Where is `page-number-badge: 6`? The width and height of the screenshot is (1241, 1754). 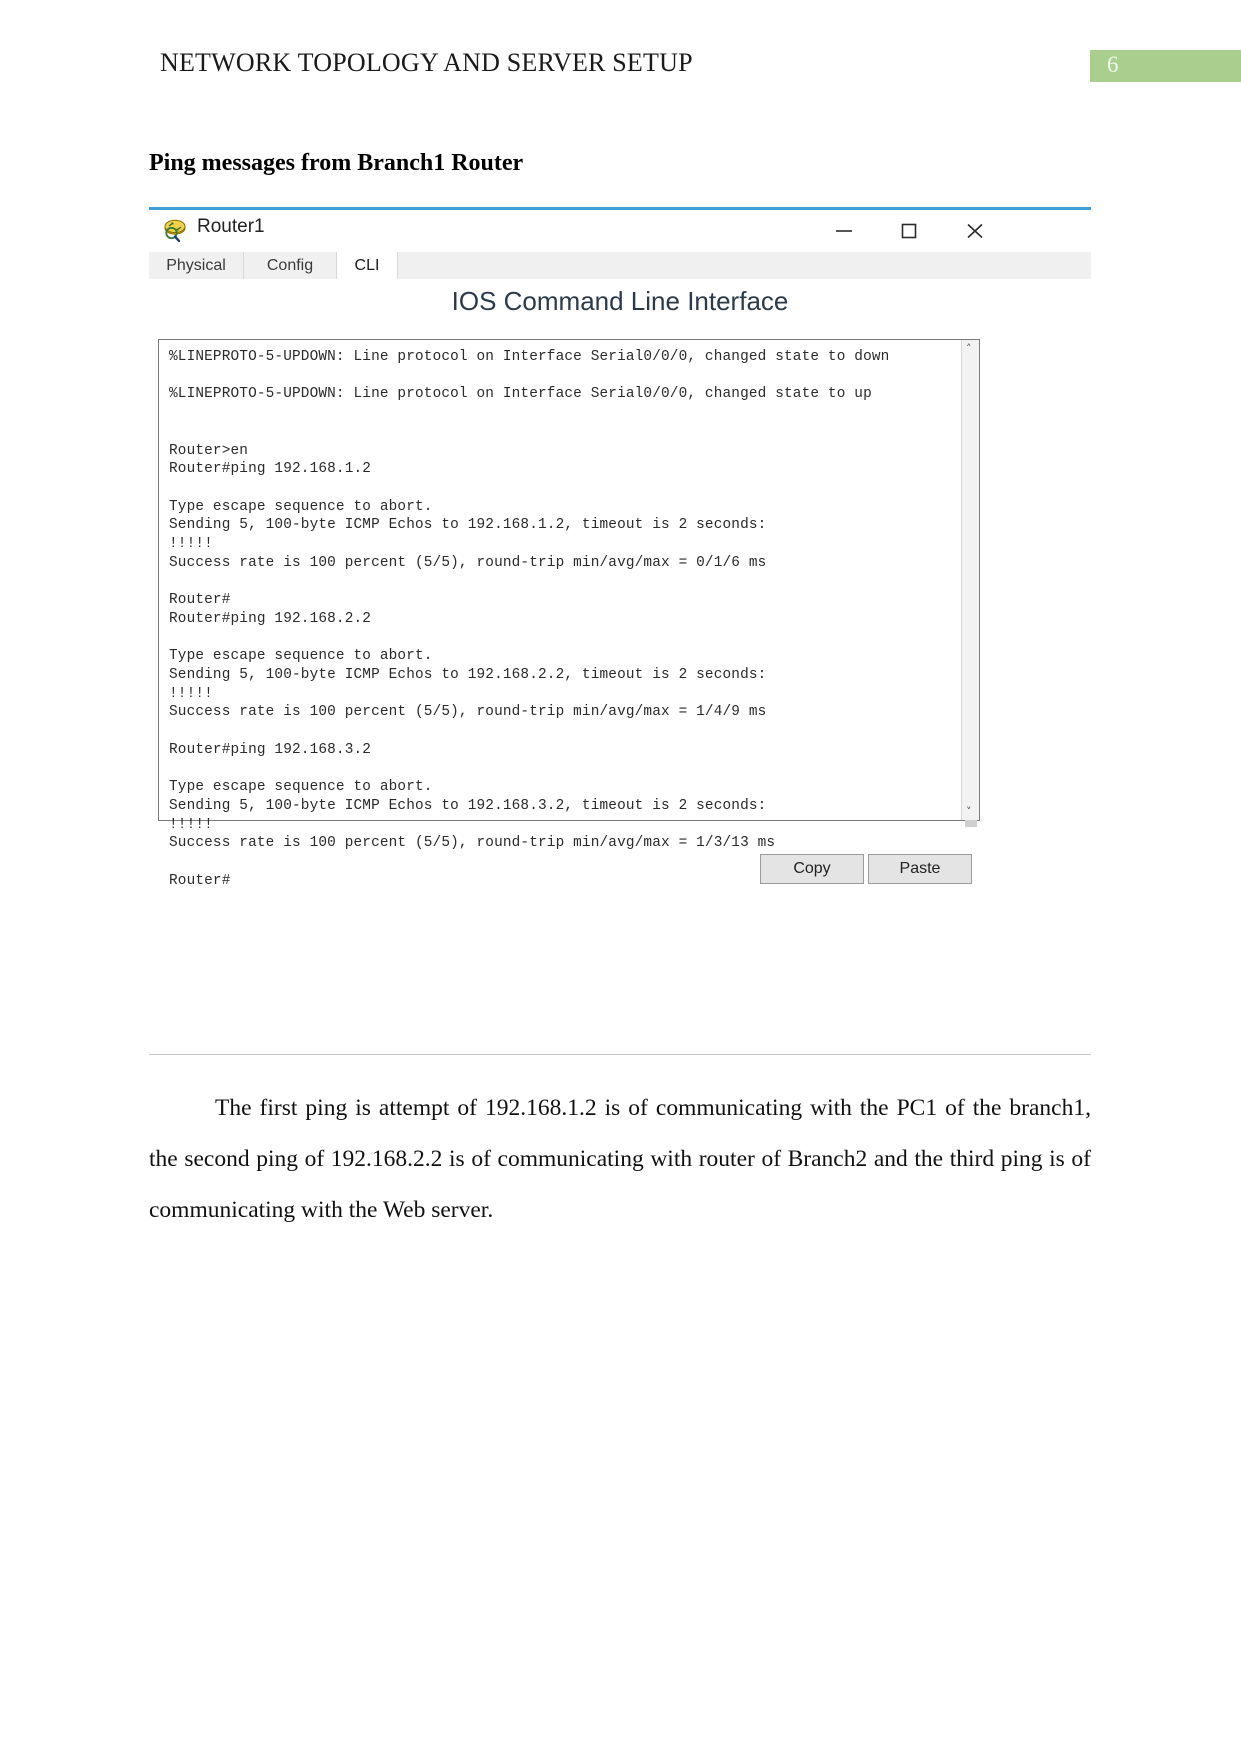
page-number-badge: 6 is located at coordinates (1165, 66).